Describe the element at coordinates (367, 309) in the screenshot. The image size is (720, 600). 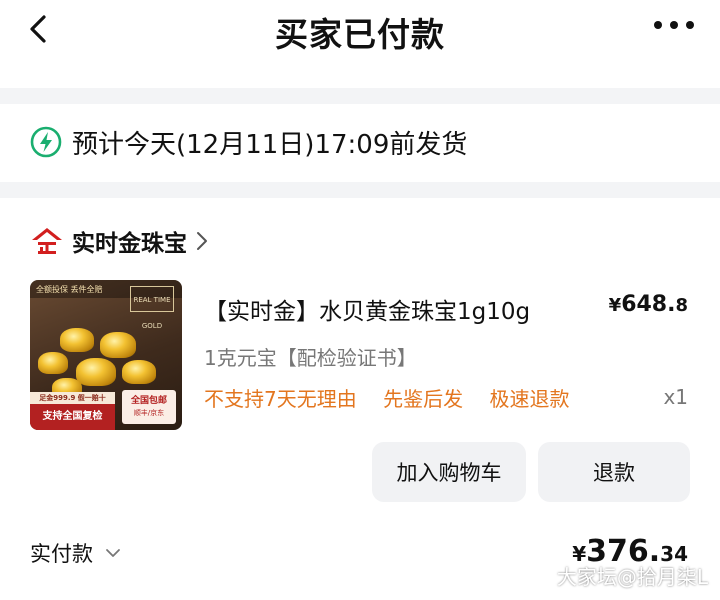
I see `product-title: 【实时金】水贝黄金珠宝1g10g` at that location.